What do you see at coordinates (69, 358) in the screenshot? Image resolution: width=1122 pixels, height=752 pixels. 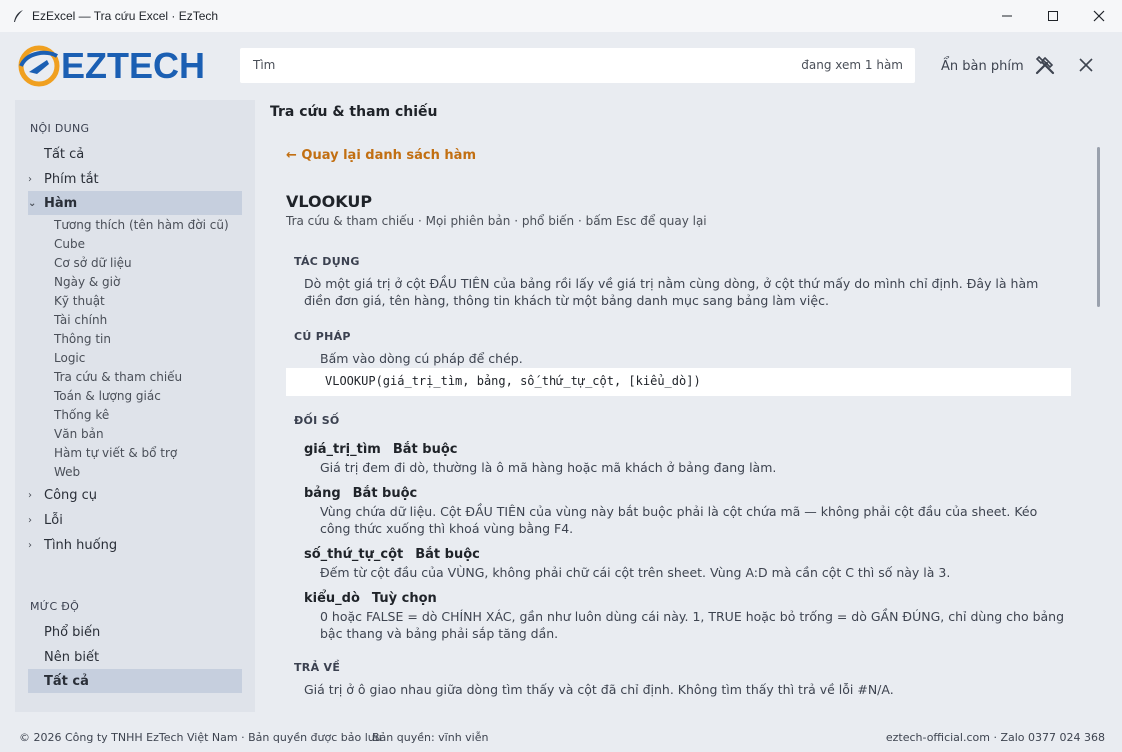 I see `sidebar-subitem: Logic` at bounding box center [69, 358].